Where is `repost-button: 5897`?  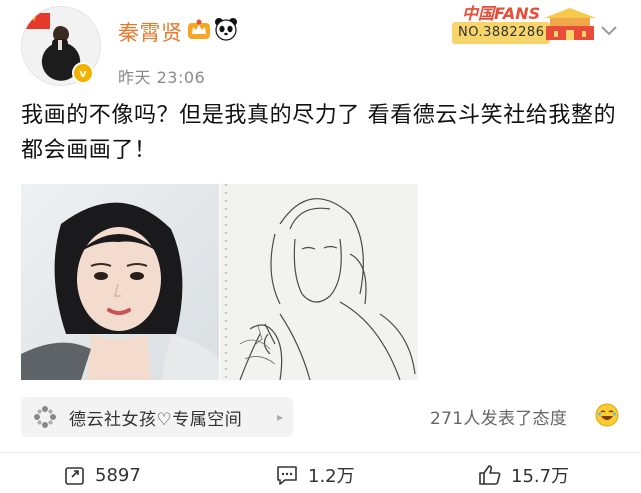 repost-button: 5897 is located at coordinates (102, 475).